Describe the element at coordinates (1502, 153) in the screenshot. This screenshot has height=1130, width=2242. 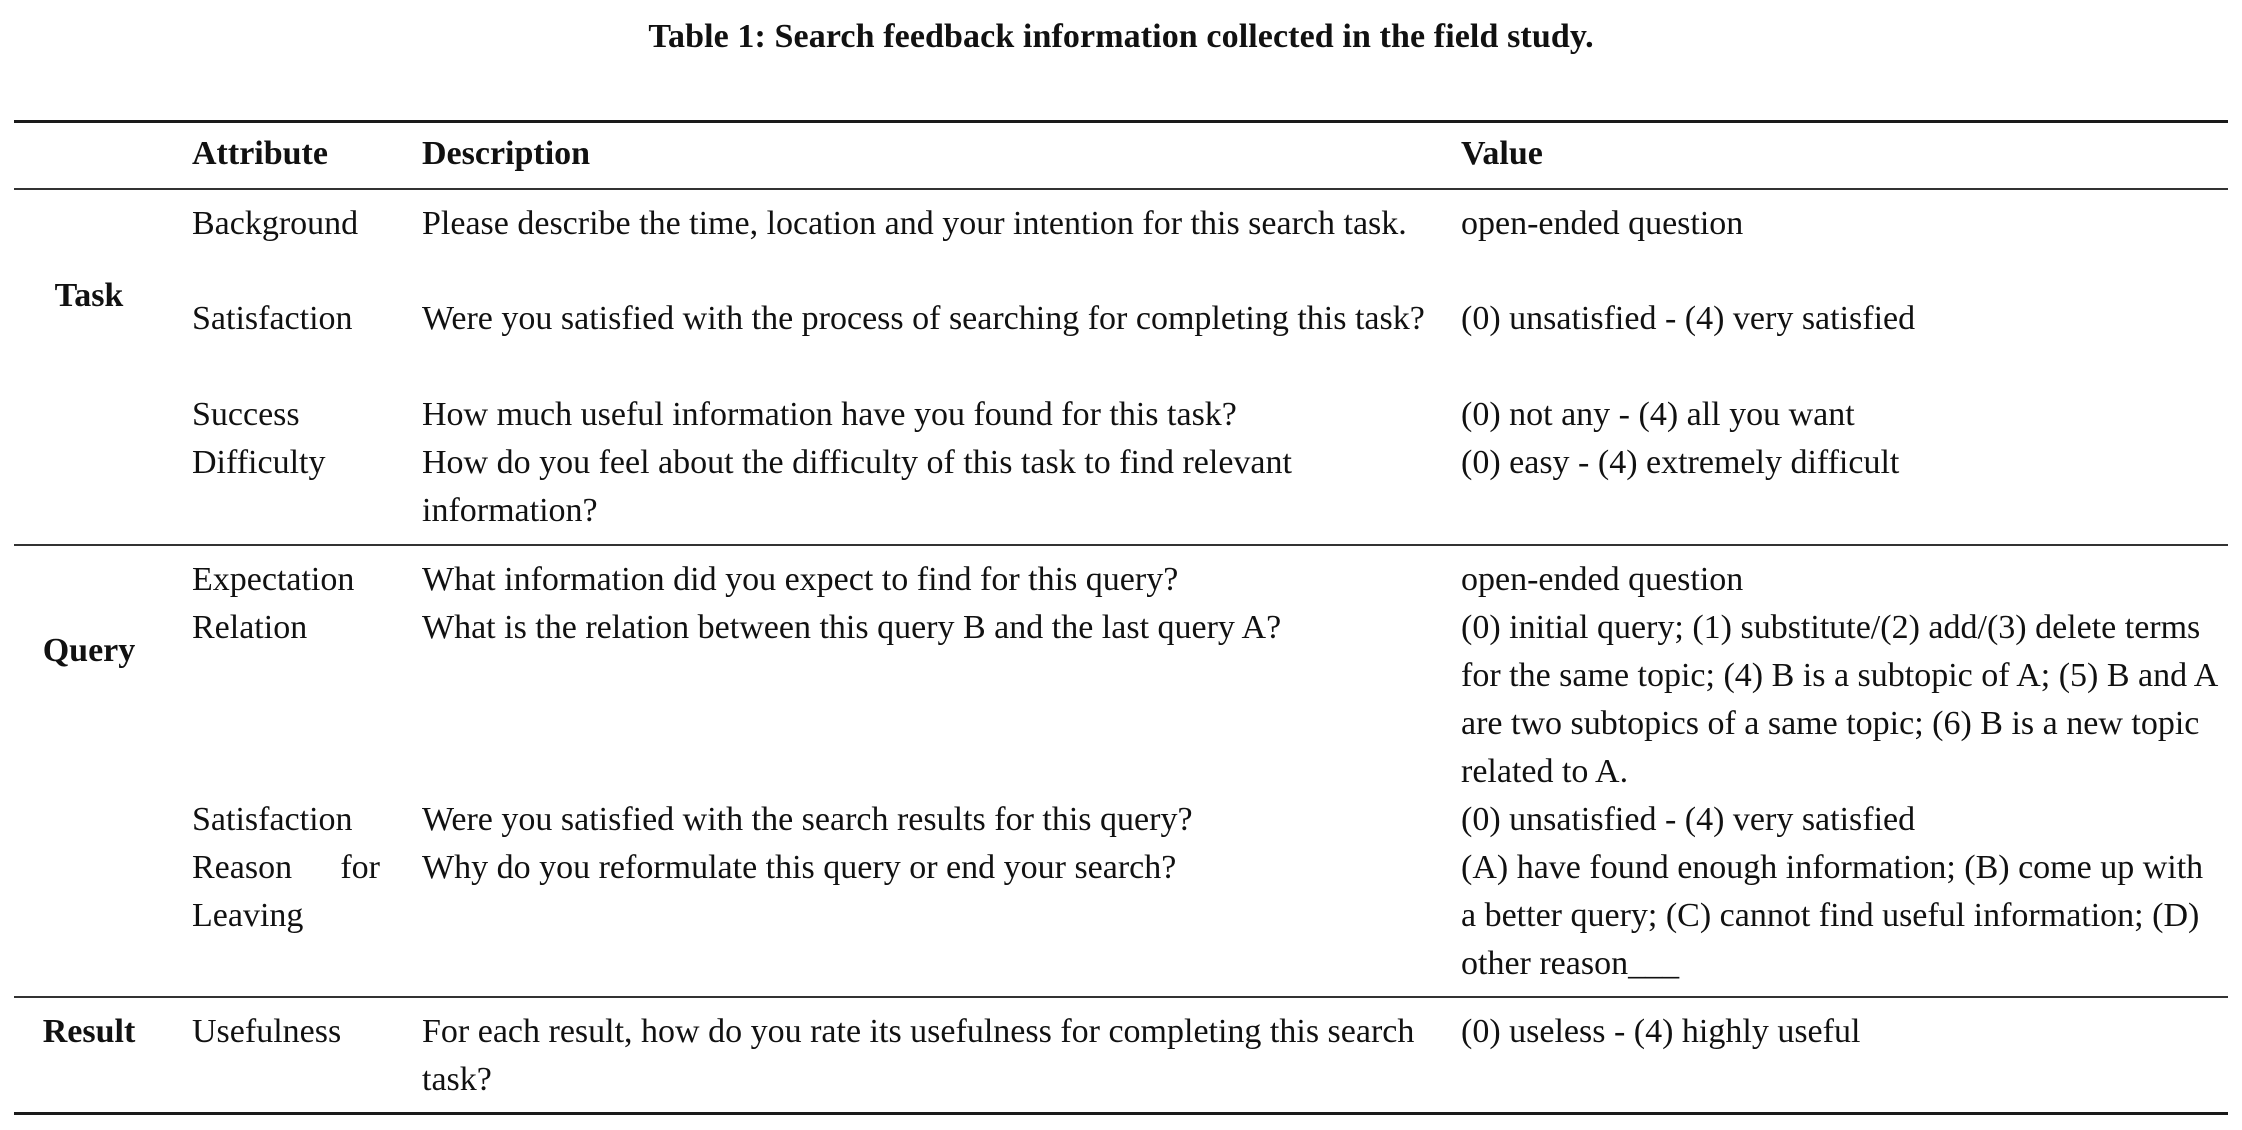
I see `header-value: Value` at that location.